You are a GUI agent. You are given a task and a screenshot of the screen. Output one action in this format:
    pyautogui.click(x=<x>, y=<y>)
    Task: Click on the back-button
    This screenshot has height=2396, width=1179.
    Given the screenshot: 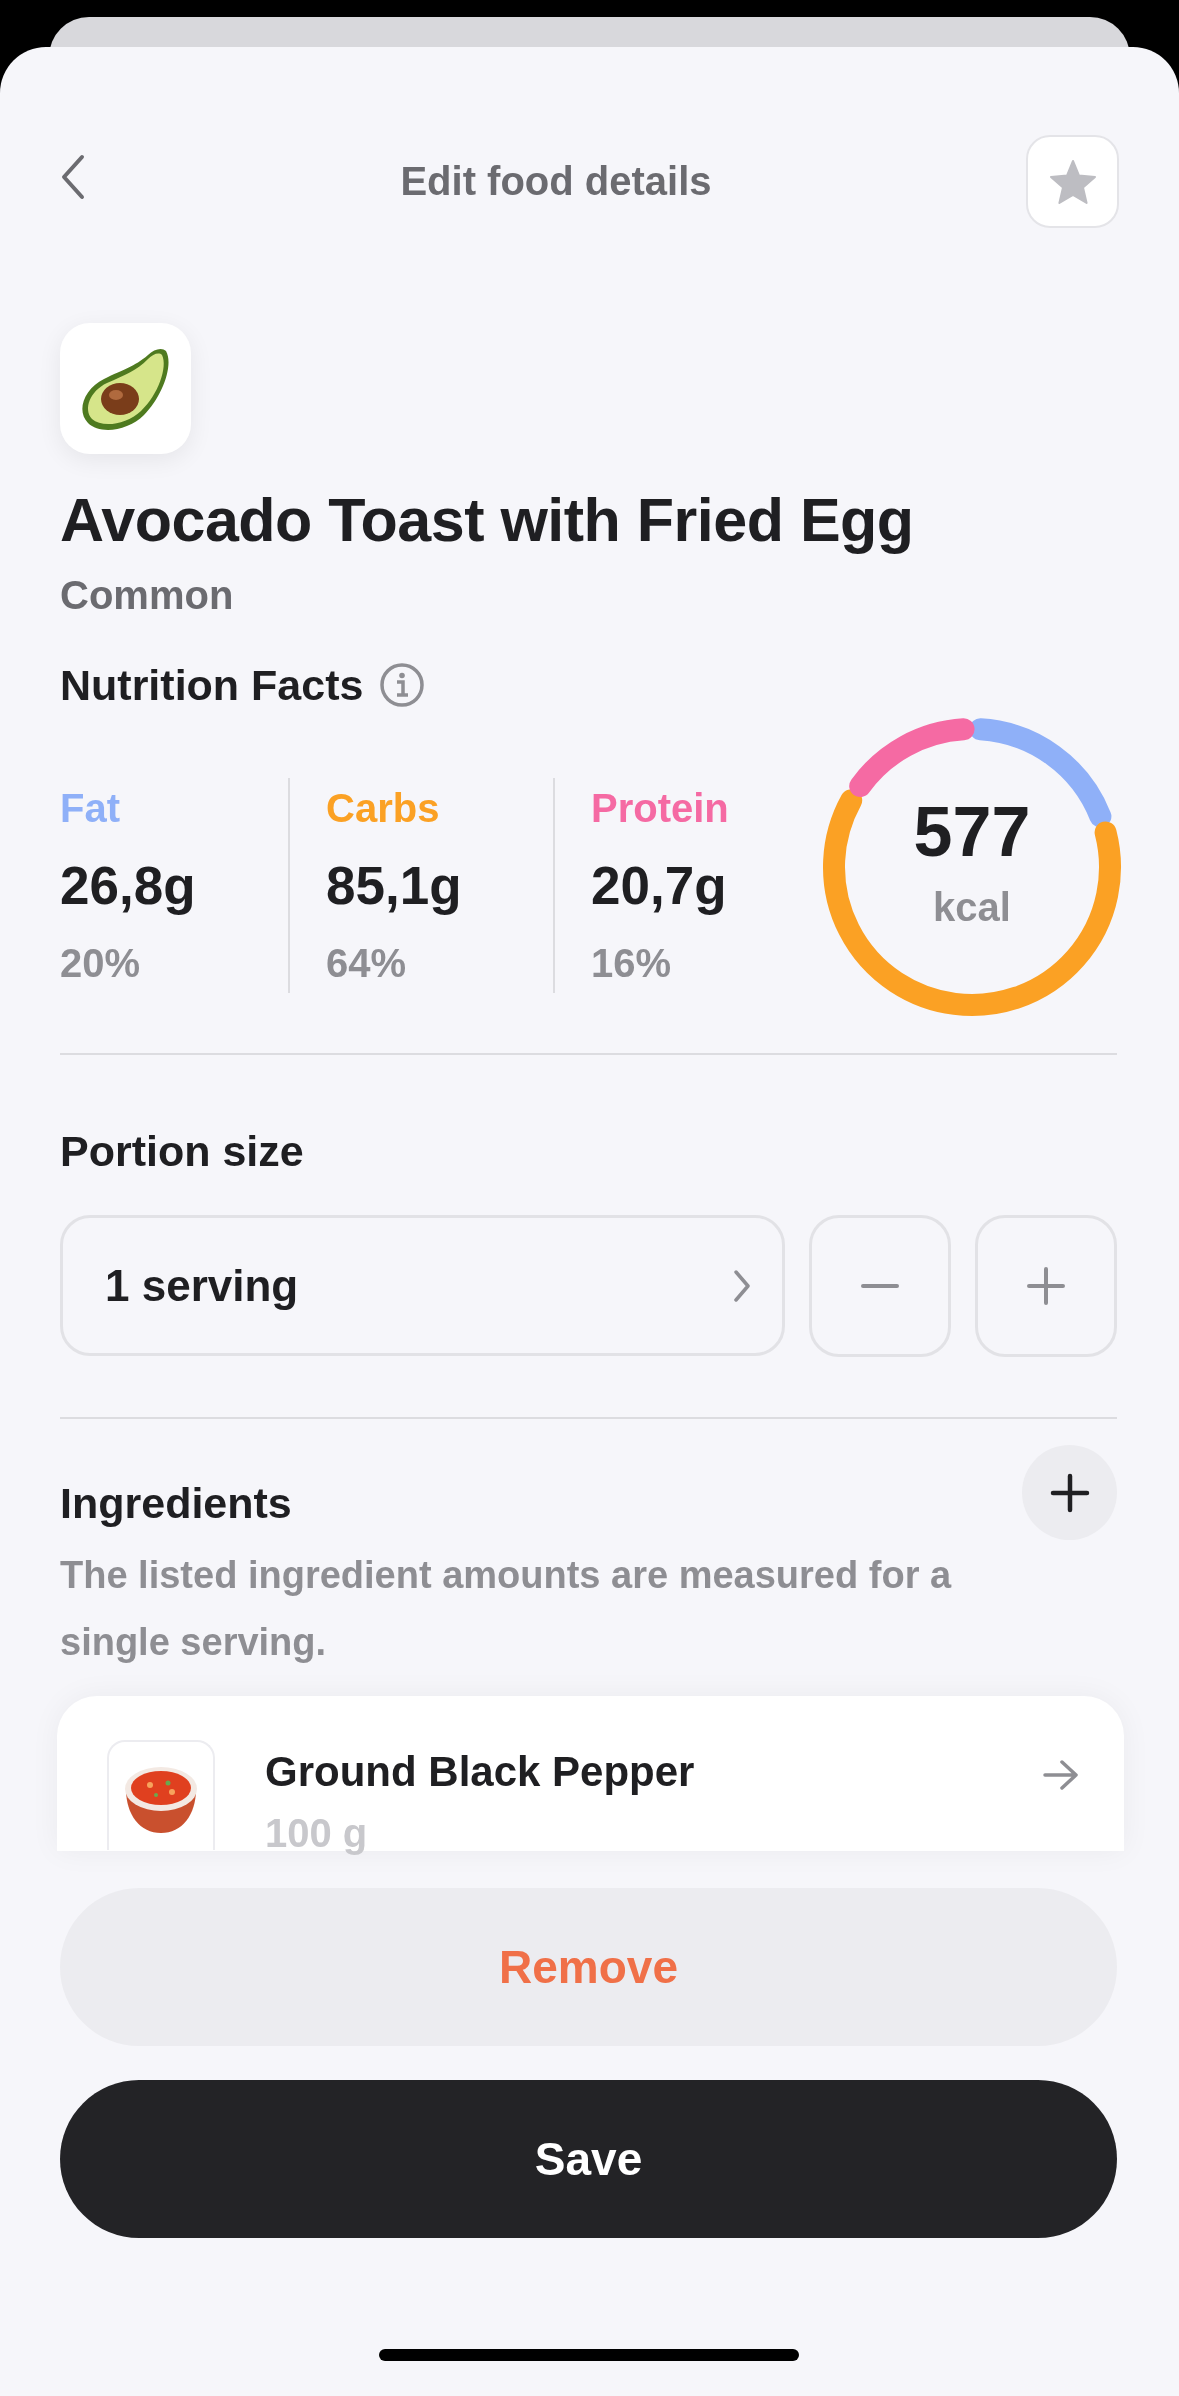 What is the action you would take?
    pyautogui.click(x=73, y=177)
    